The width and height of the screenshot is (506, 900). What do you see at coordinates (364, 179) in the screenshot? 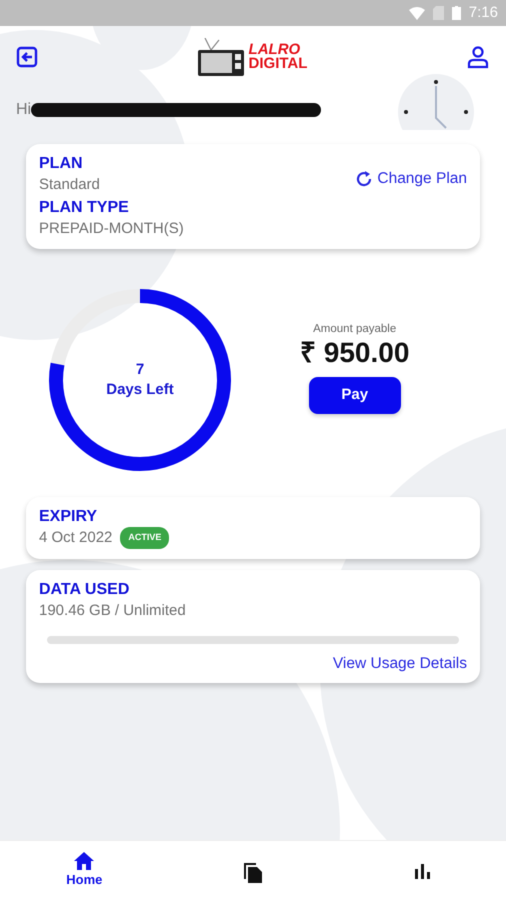
I see `refresh-icon` at bounding box center [364, 179].